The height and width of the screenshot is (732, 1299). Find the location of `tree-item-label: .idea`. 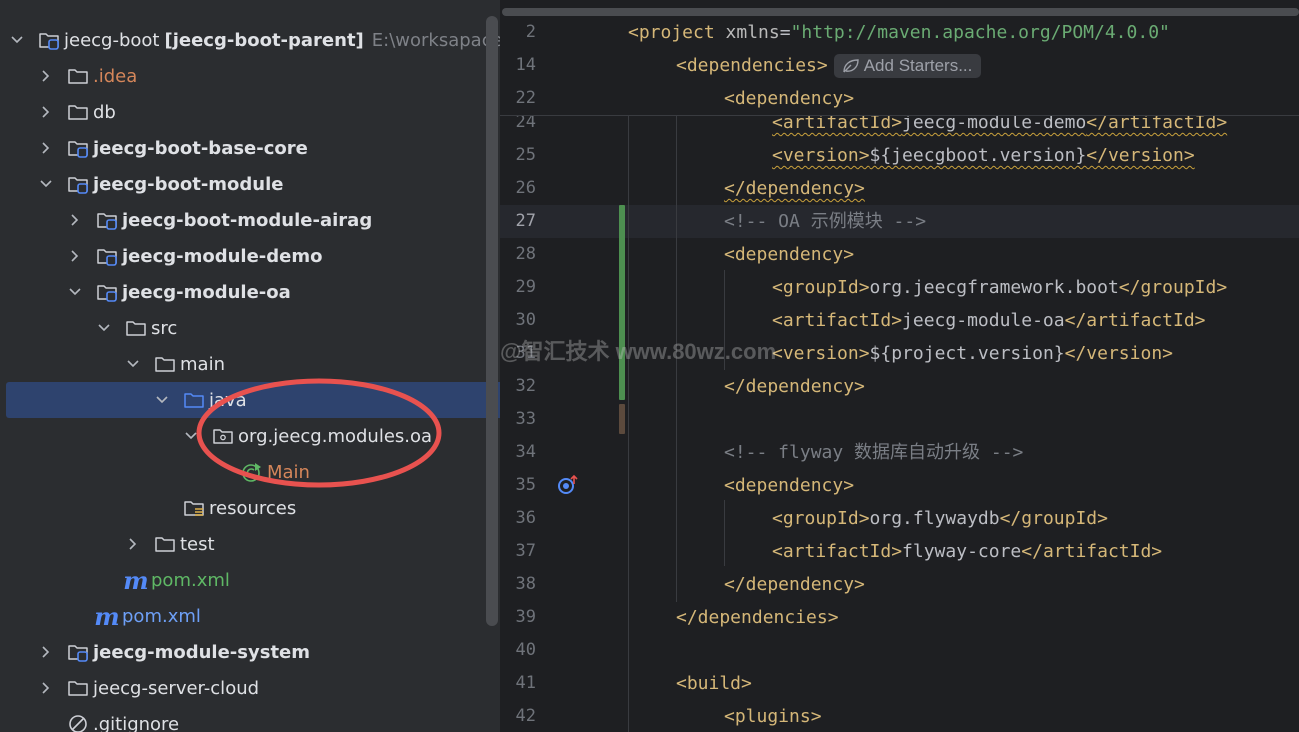

tree-item-label: .idea is located at coordinates (115, 76).